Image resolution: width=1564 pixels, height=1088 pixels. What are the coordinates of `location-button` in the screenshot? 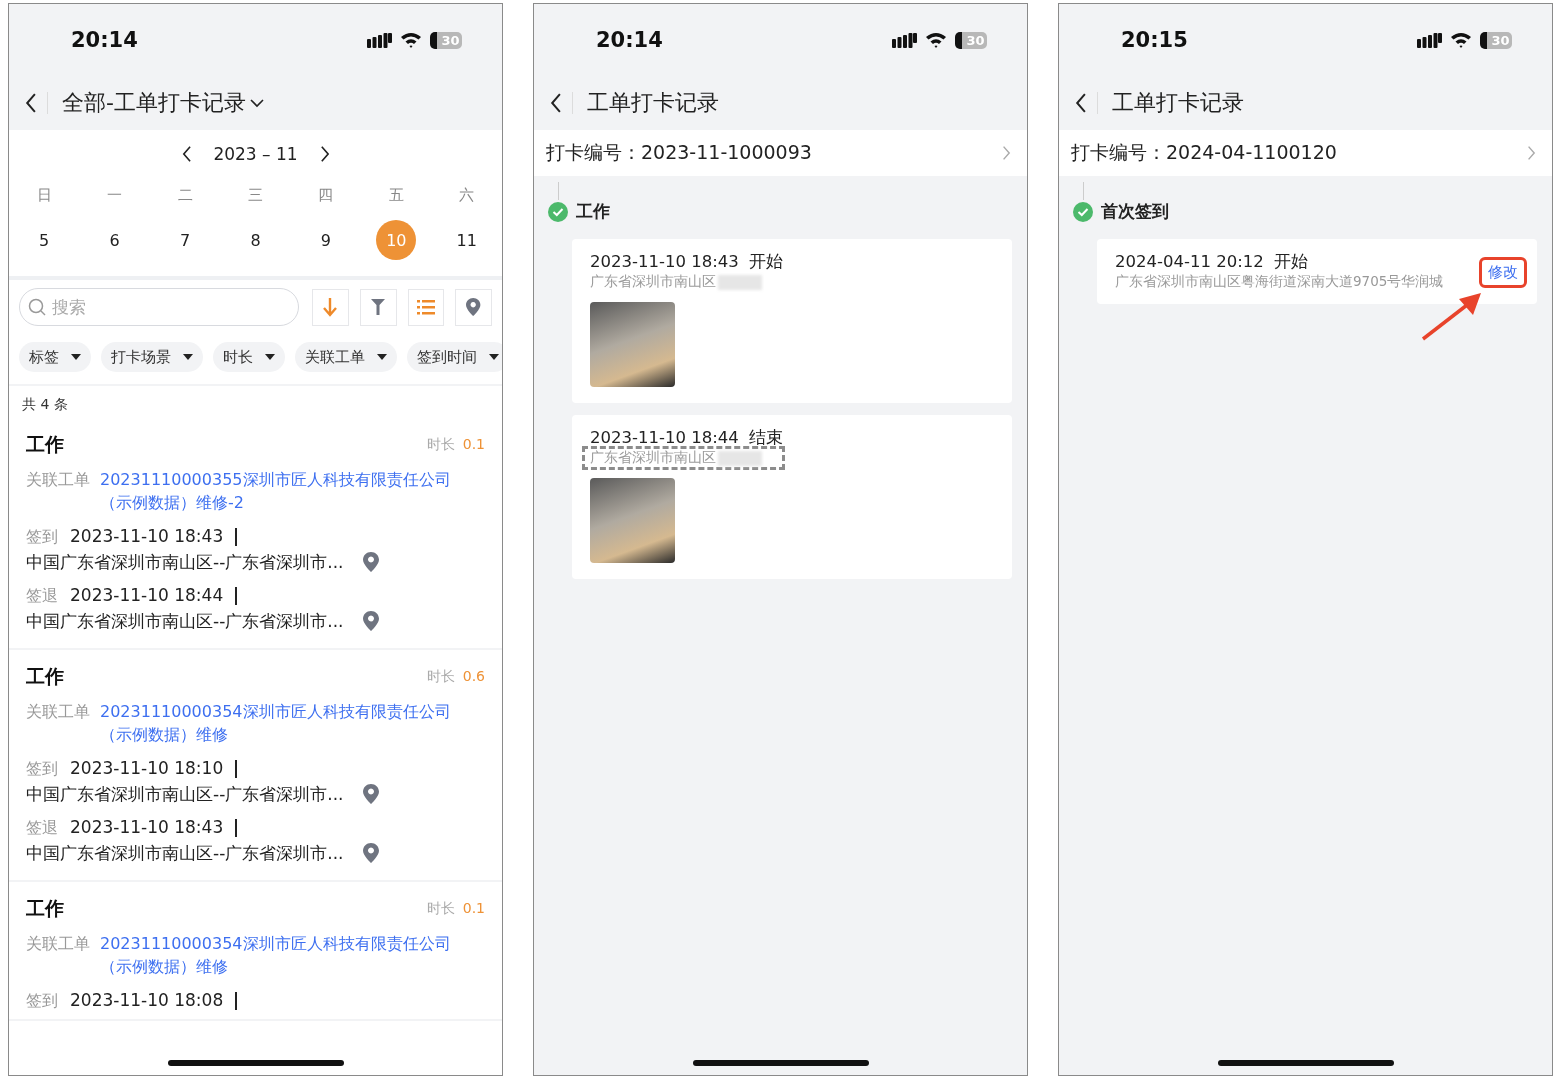 It's located at (473, 307).